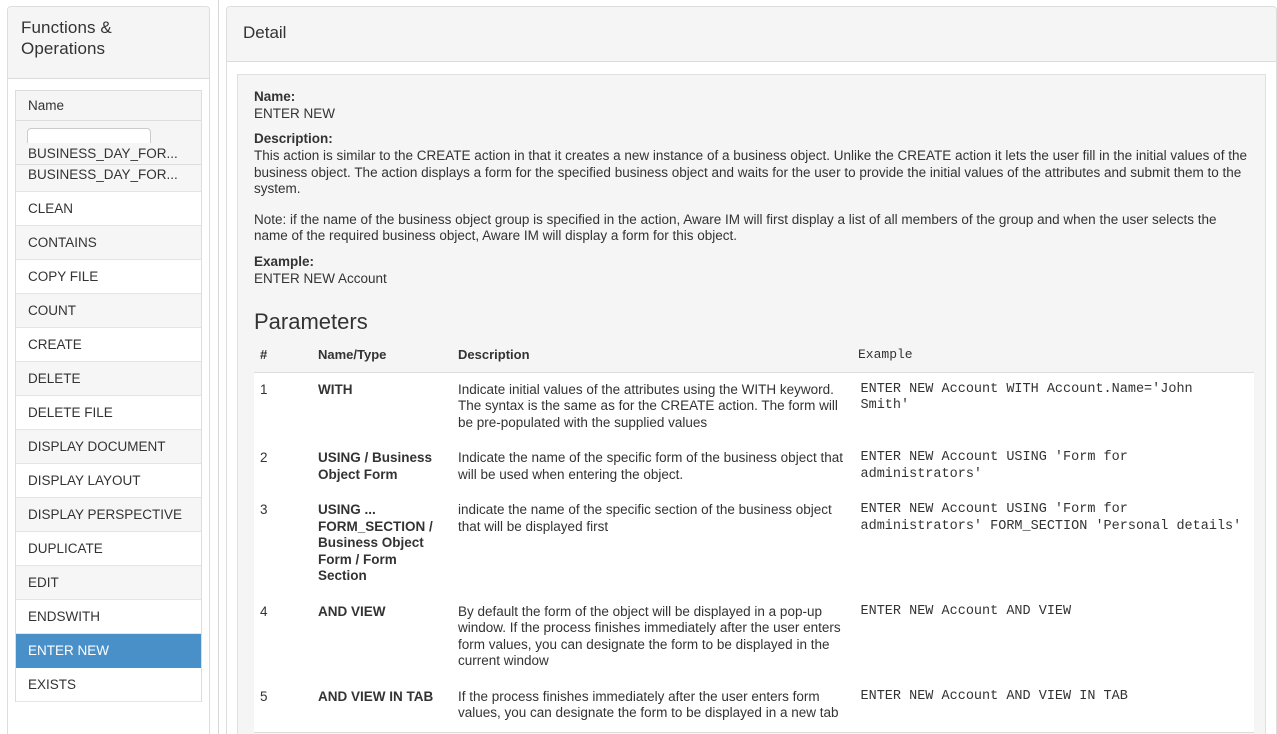  What do you see at coordinates (108, 549) in the screenshot?
I see `list-item: DUPLICATE` at bounding box center [108, 549].